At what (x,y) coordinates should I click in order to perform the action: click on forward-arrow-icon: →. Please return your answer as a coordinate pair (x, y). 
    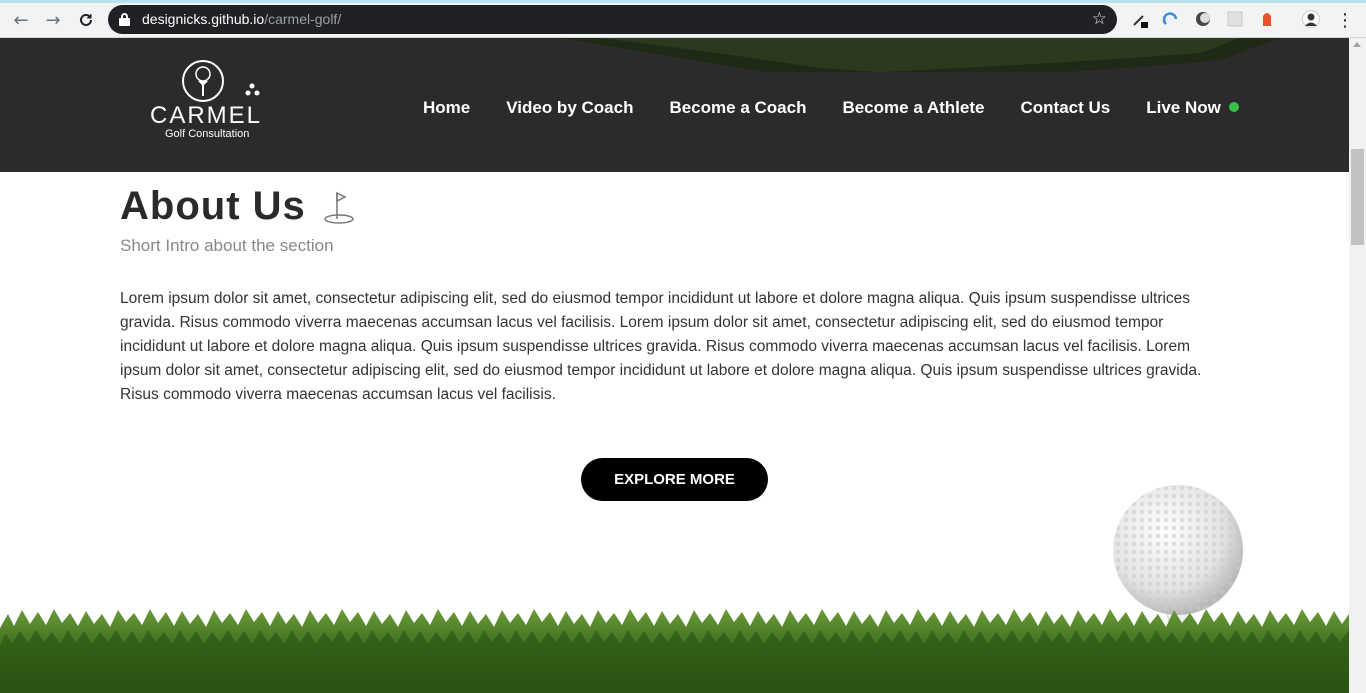
    Looking at the image, I should click on (53, 20).